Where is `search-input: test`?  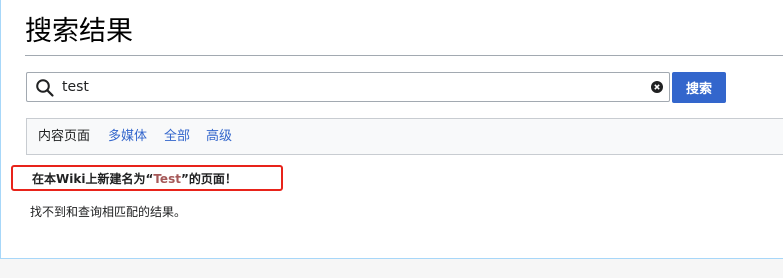
search-input: test is located at coordinates (348, 87).